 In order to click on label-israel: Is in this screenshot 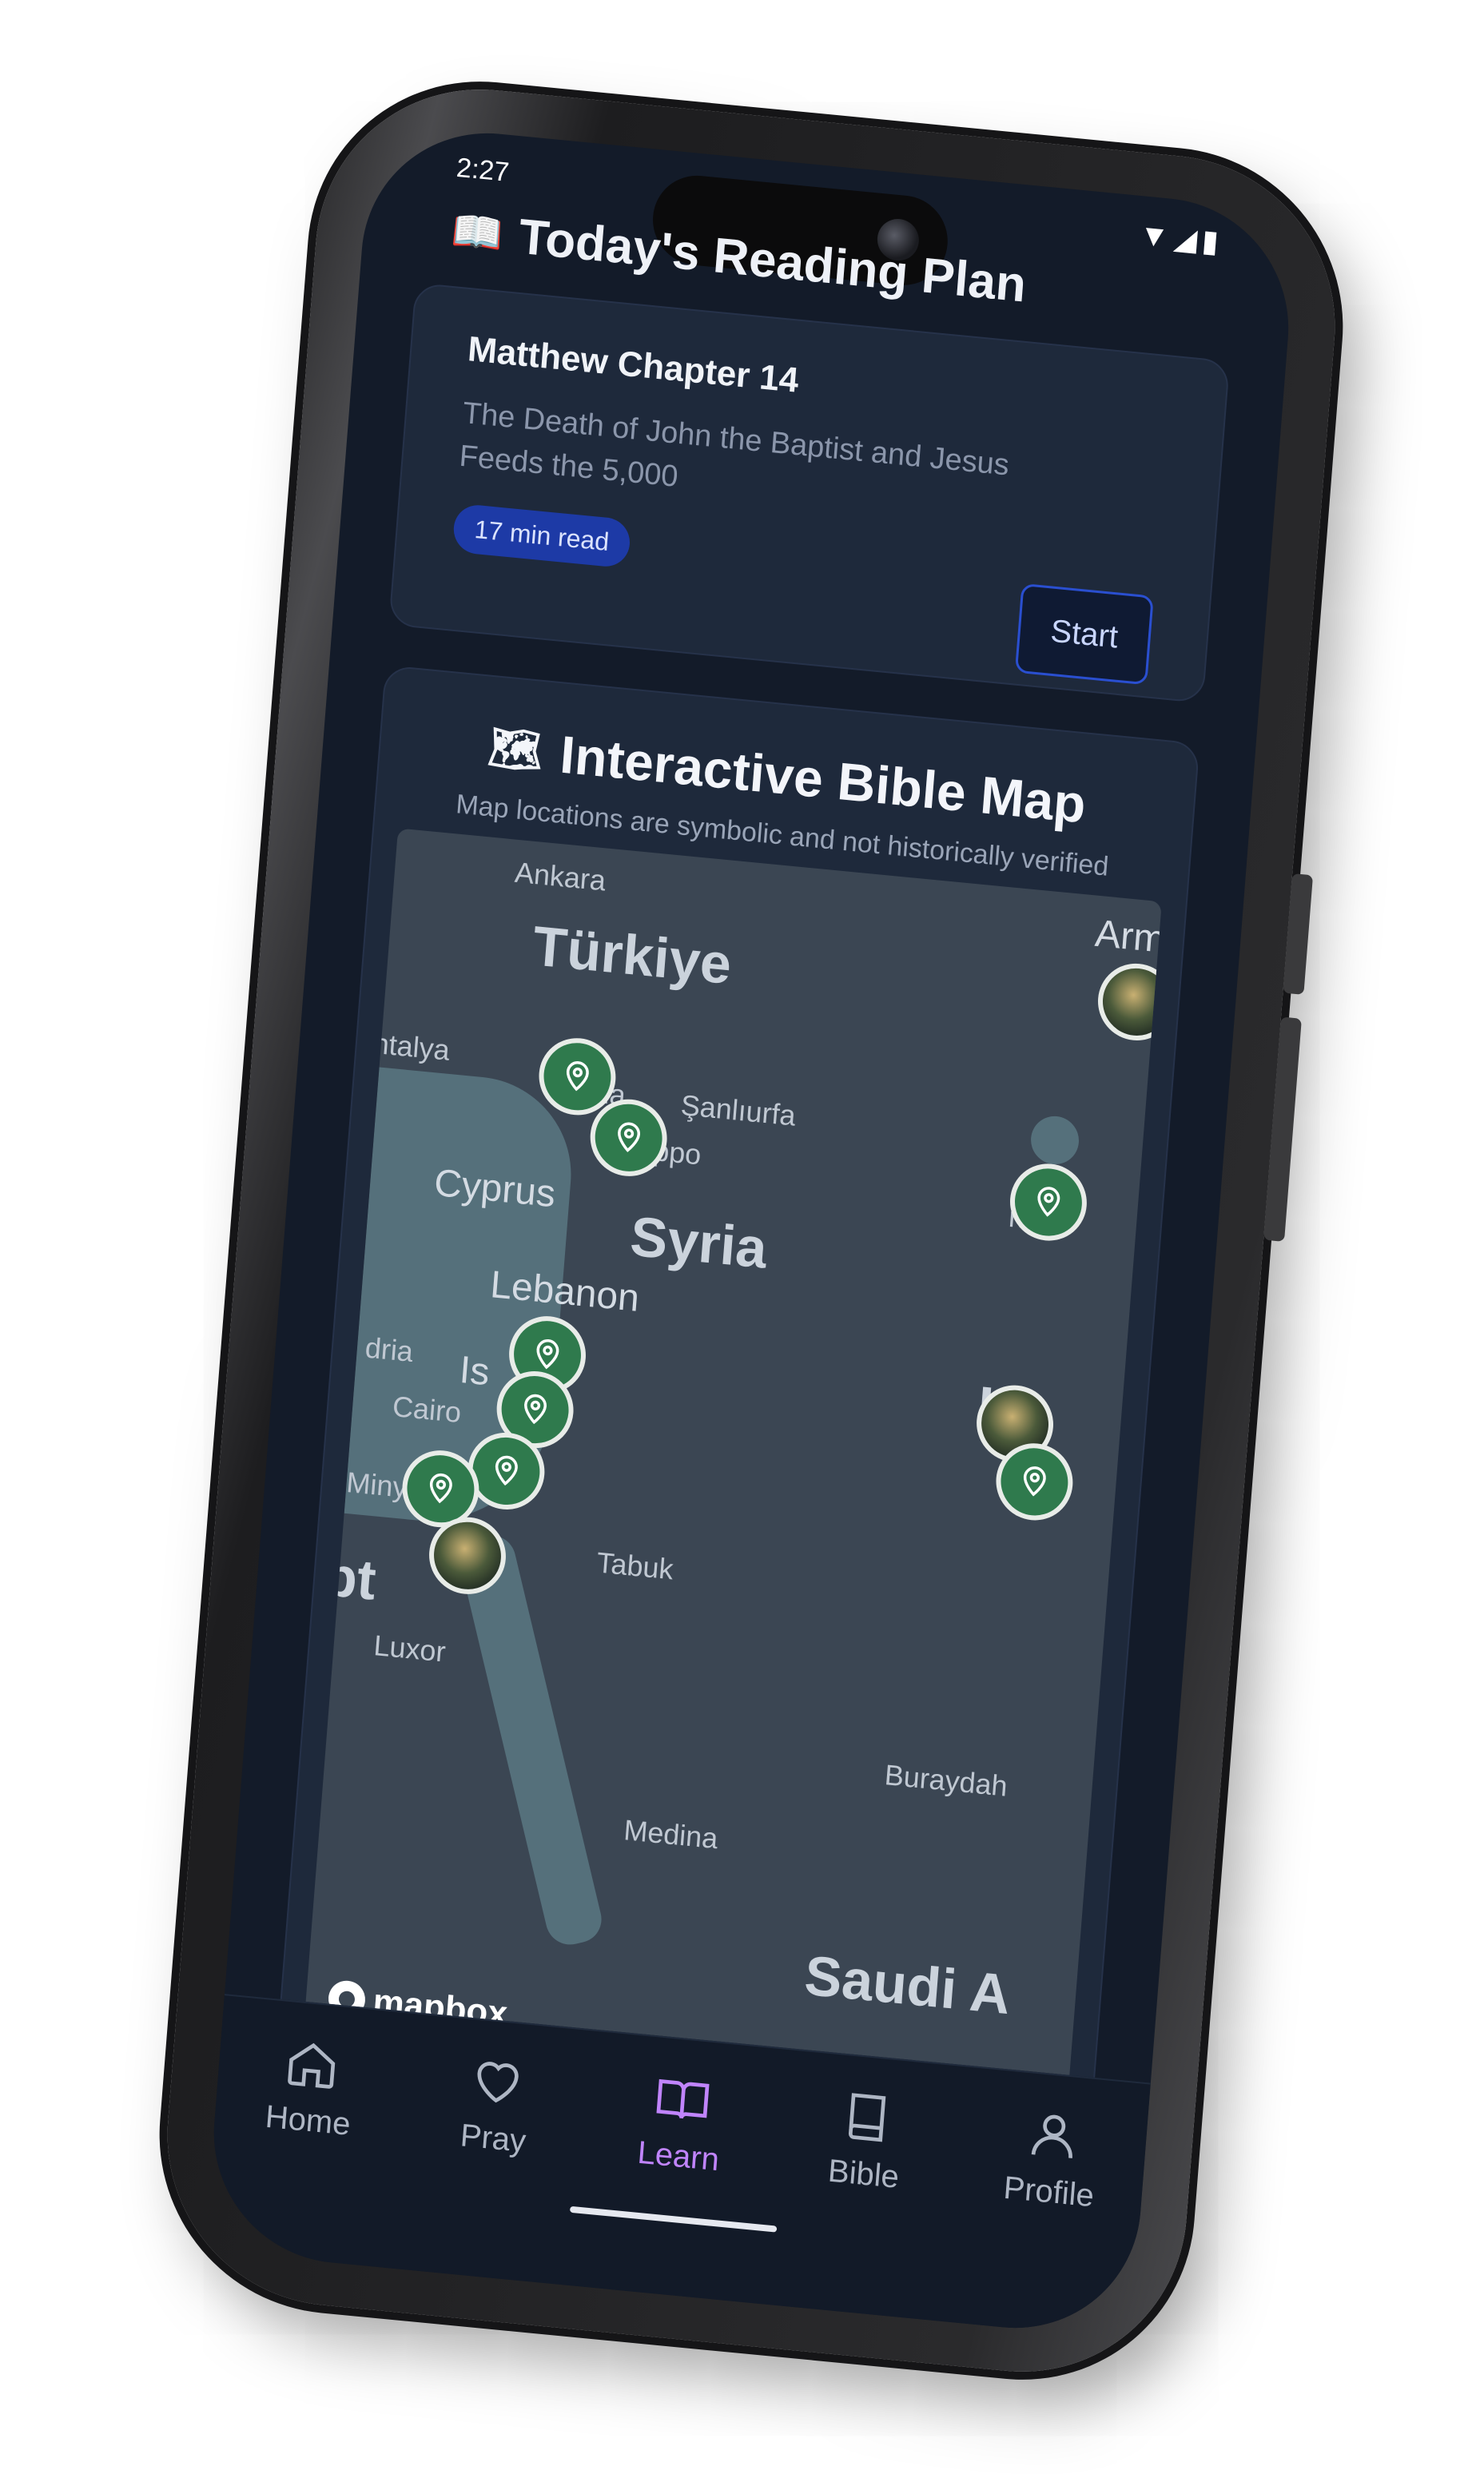, I will do `click(474, 1371)`.